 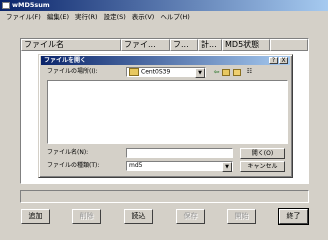 I want to click on up-folder-icon, so click(x=226, y=72).